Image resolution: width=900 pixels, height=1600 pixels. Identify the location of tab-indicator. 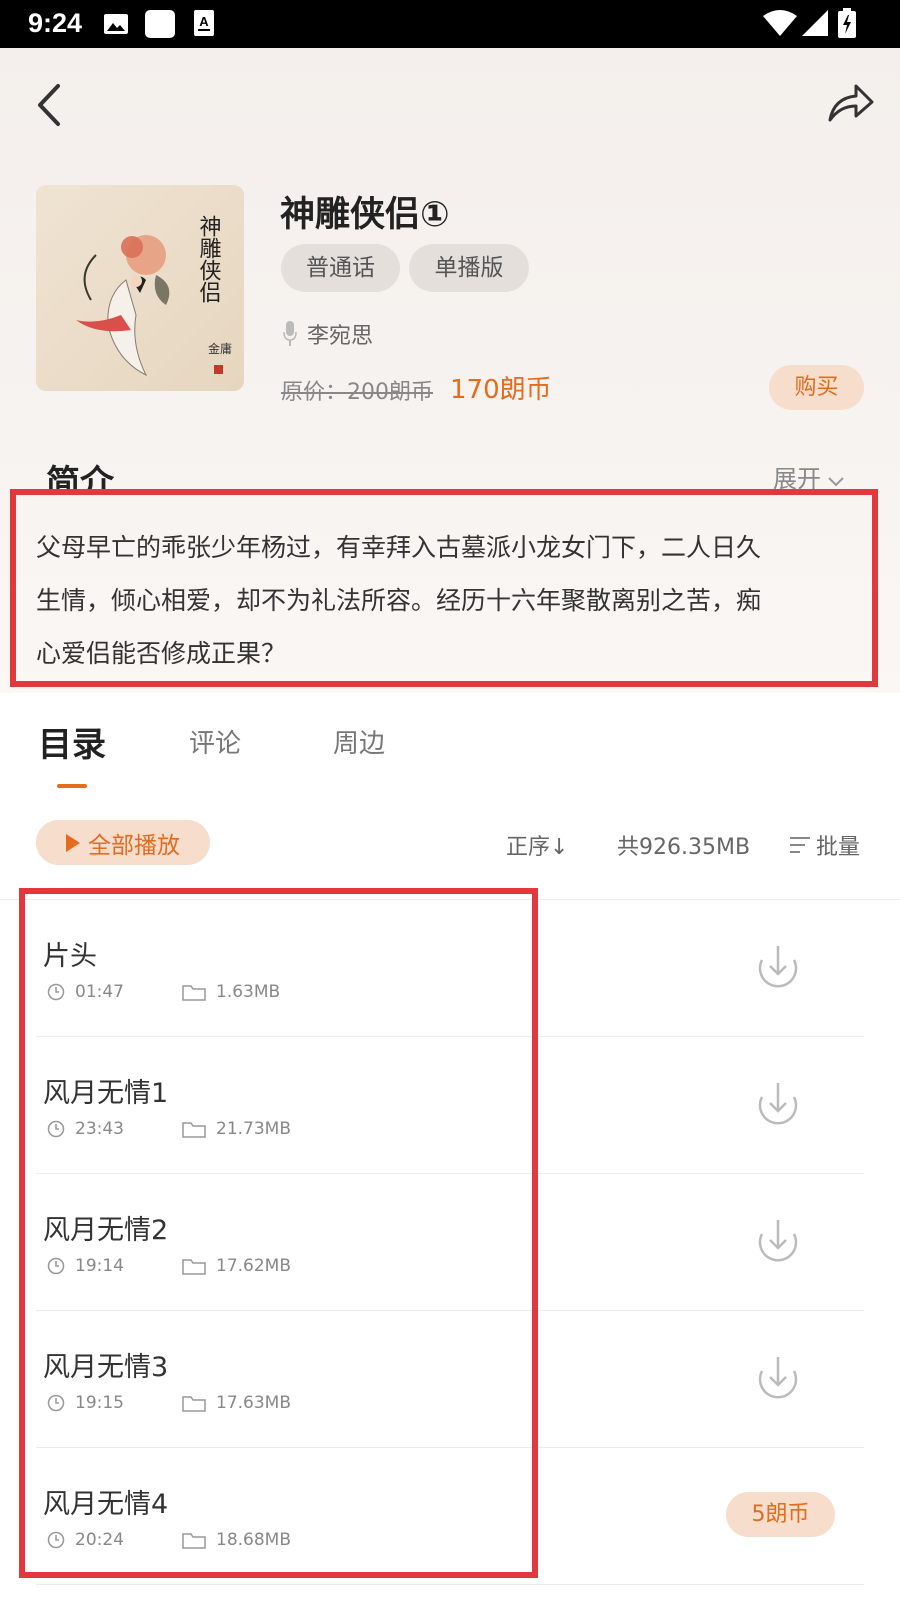
(72, 786).